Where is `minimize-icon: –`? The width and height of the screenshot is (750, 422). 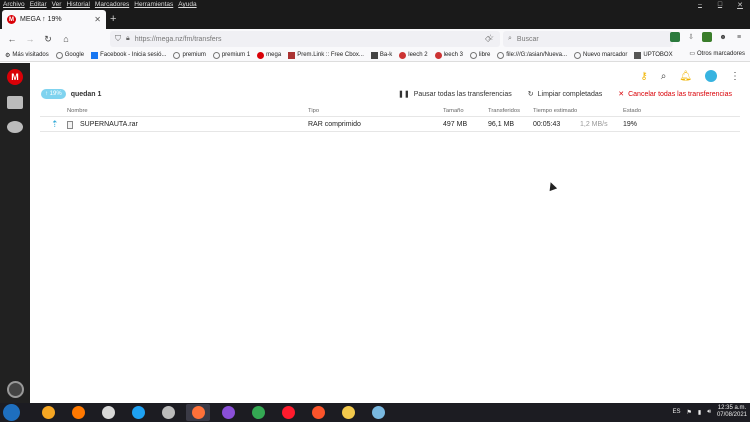
minimize-icon: – is located at coordinates (700, 4).